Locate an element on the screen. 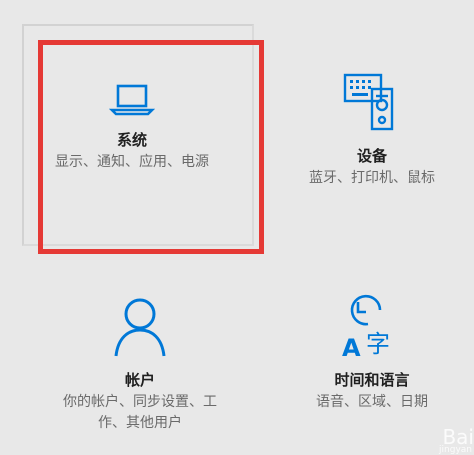 This screenshot has height=455, width=474. devices-icon is located at coordinates (368, 102).